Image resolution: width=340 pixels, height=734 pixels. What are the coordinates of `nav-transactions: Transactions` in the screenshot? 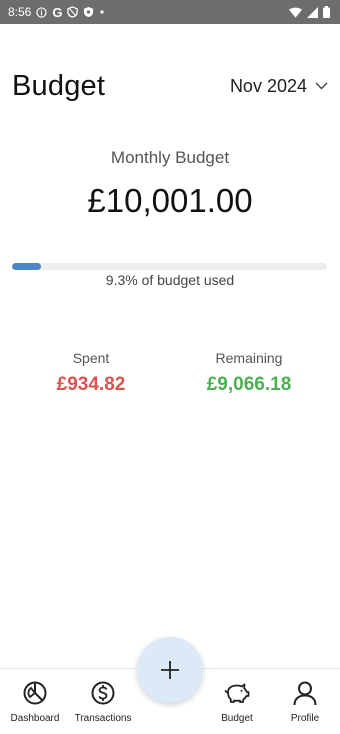 It's located at (103, 701).